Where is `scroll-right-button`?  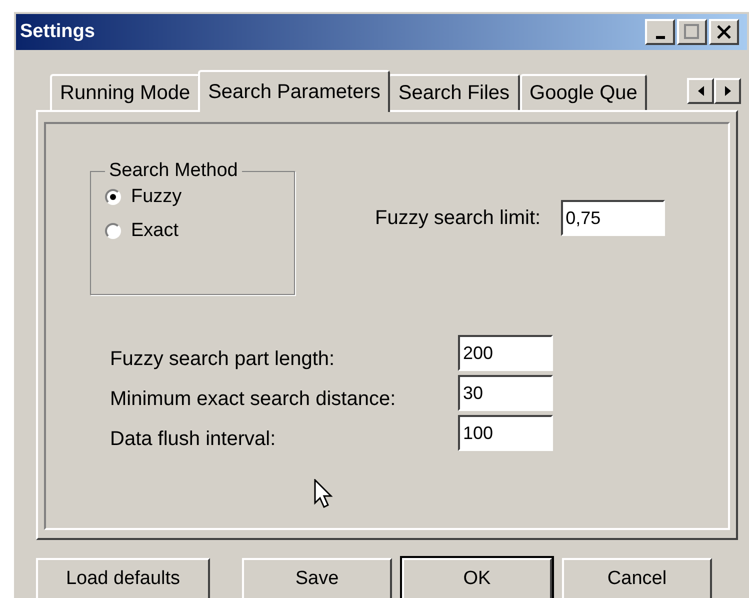 scroll-right-button is located at coordinates (727, 91).